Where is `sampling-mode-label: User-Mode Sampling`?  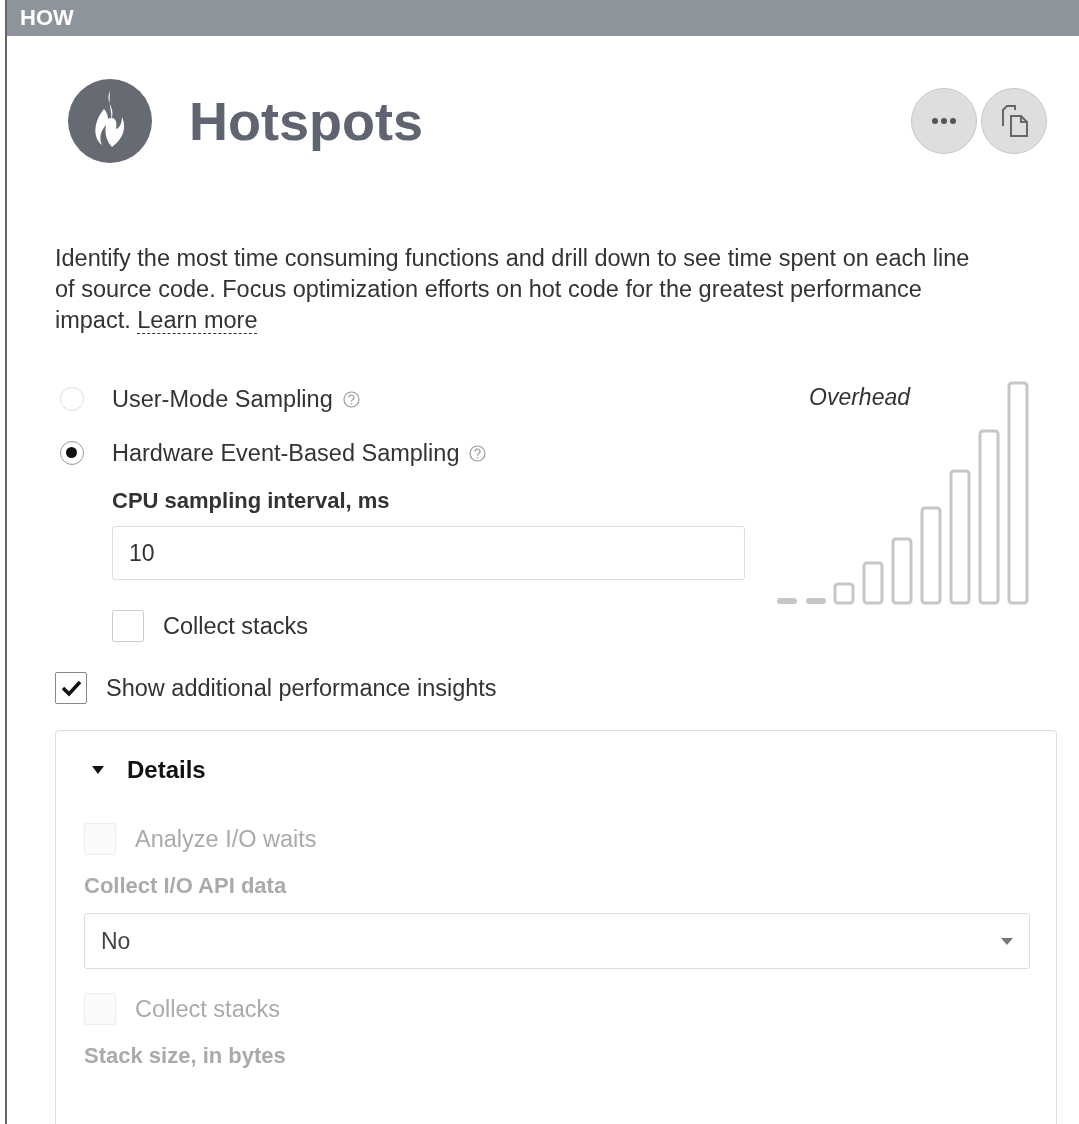
sampling-mode-label: User-Mode Sampling is located at coordinates (222, 399).